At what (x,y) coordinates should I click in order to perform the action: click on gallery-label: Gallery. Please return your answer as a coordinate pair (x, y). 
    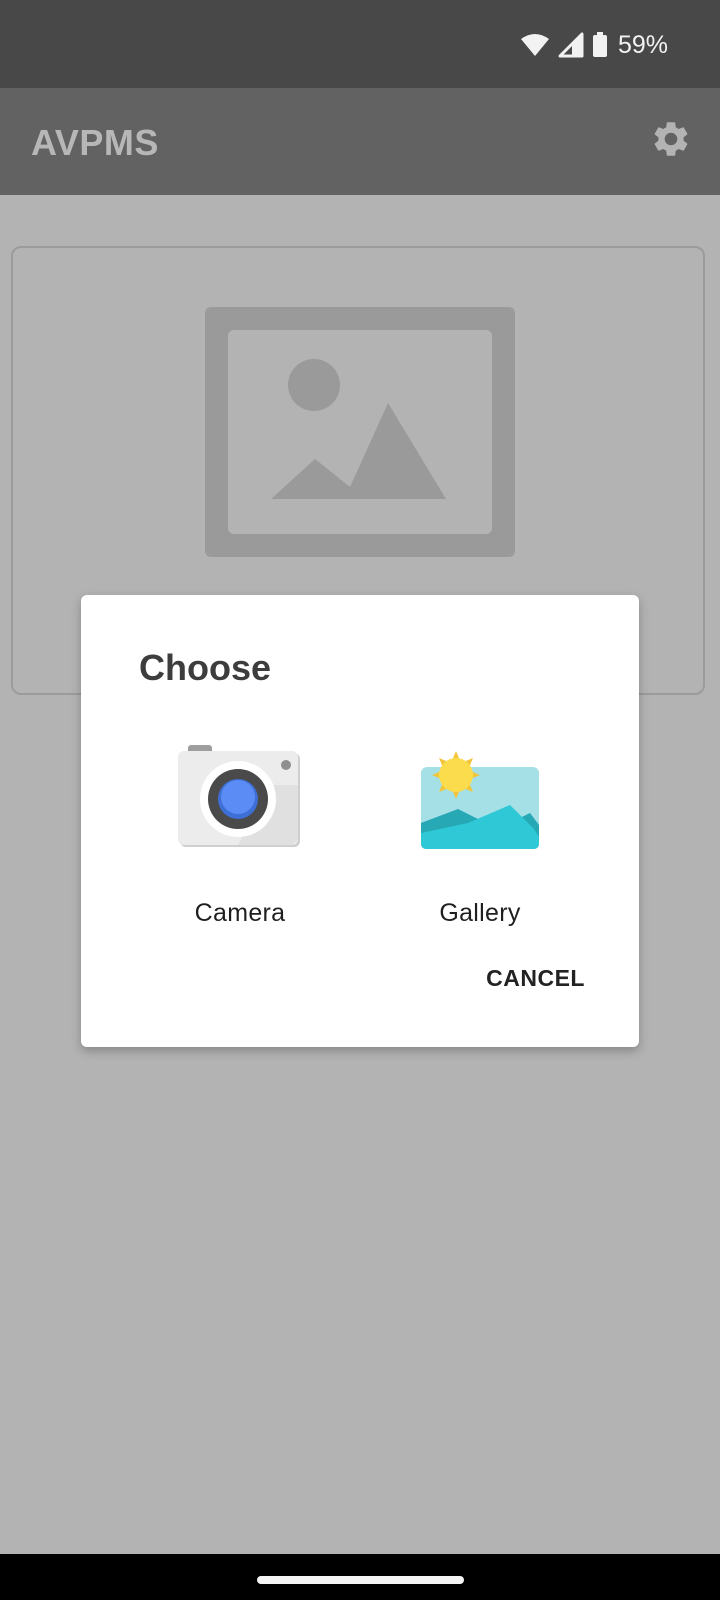
    Looking at the image, I should click on (480, 913).